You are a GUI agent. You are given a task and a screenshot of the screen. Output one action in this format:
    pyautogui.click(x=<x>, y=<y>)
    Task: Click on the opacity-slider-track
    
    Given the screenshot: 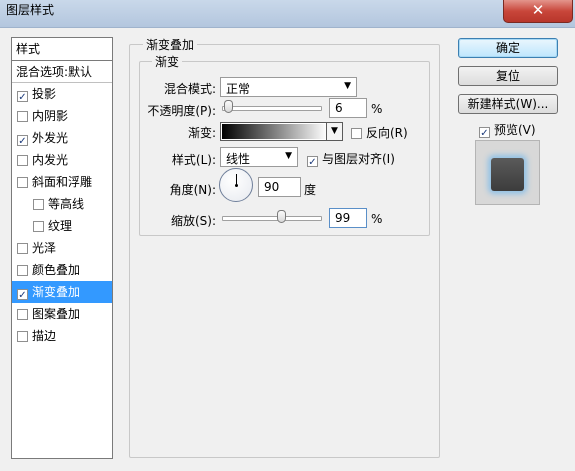 What is the action you would take?
    pyautogui.click(x=272, y=108)
    